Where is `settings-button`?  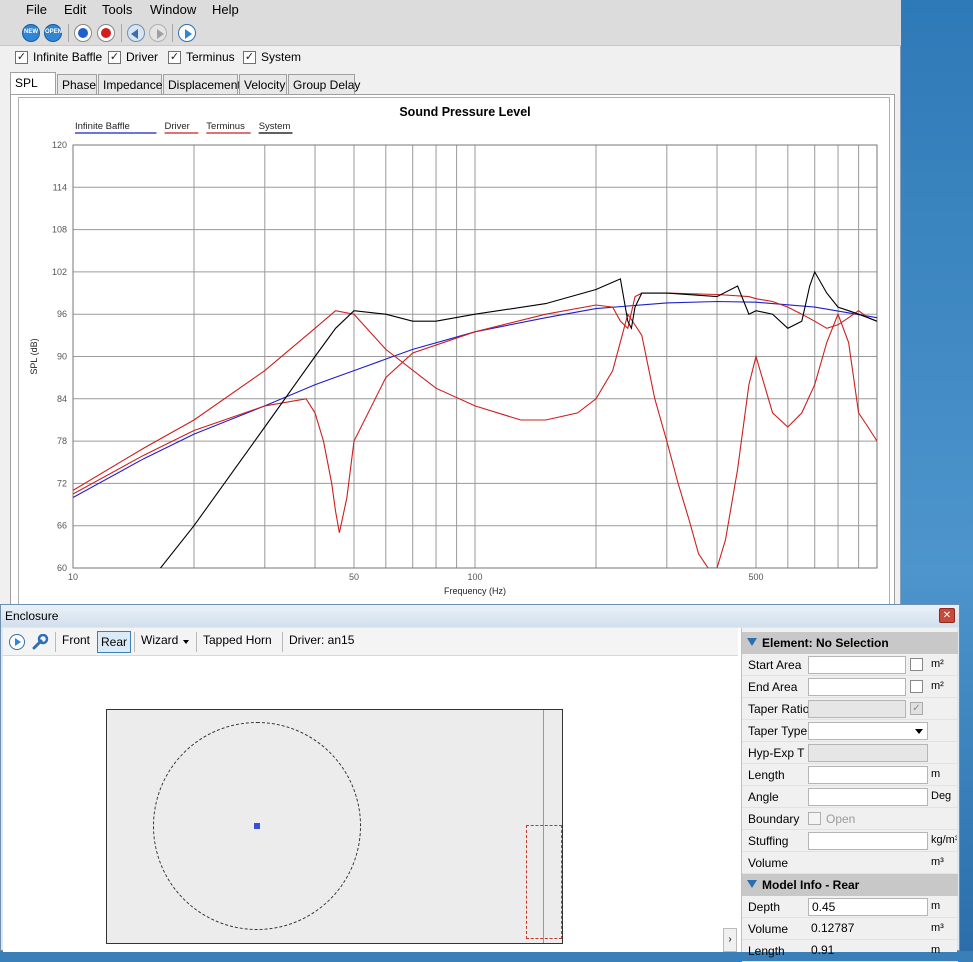
settings-button is located at coordinates (40, 641).